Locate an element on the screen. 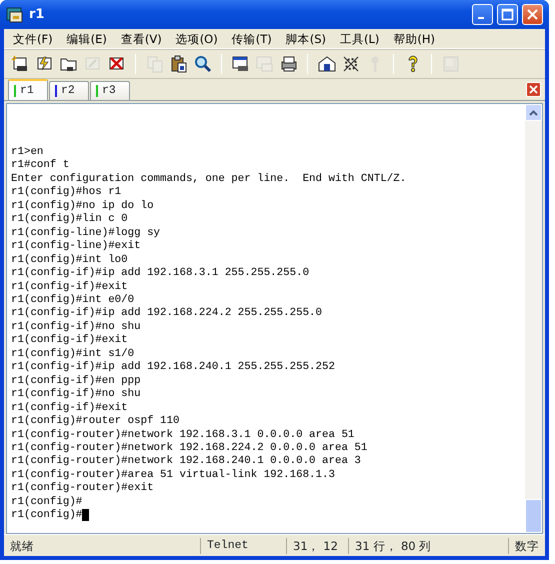 Image resolution: width=555 pixels, height=564 pixels. window-icon is located at coordinates (240, 64).